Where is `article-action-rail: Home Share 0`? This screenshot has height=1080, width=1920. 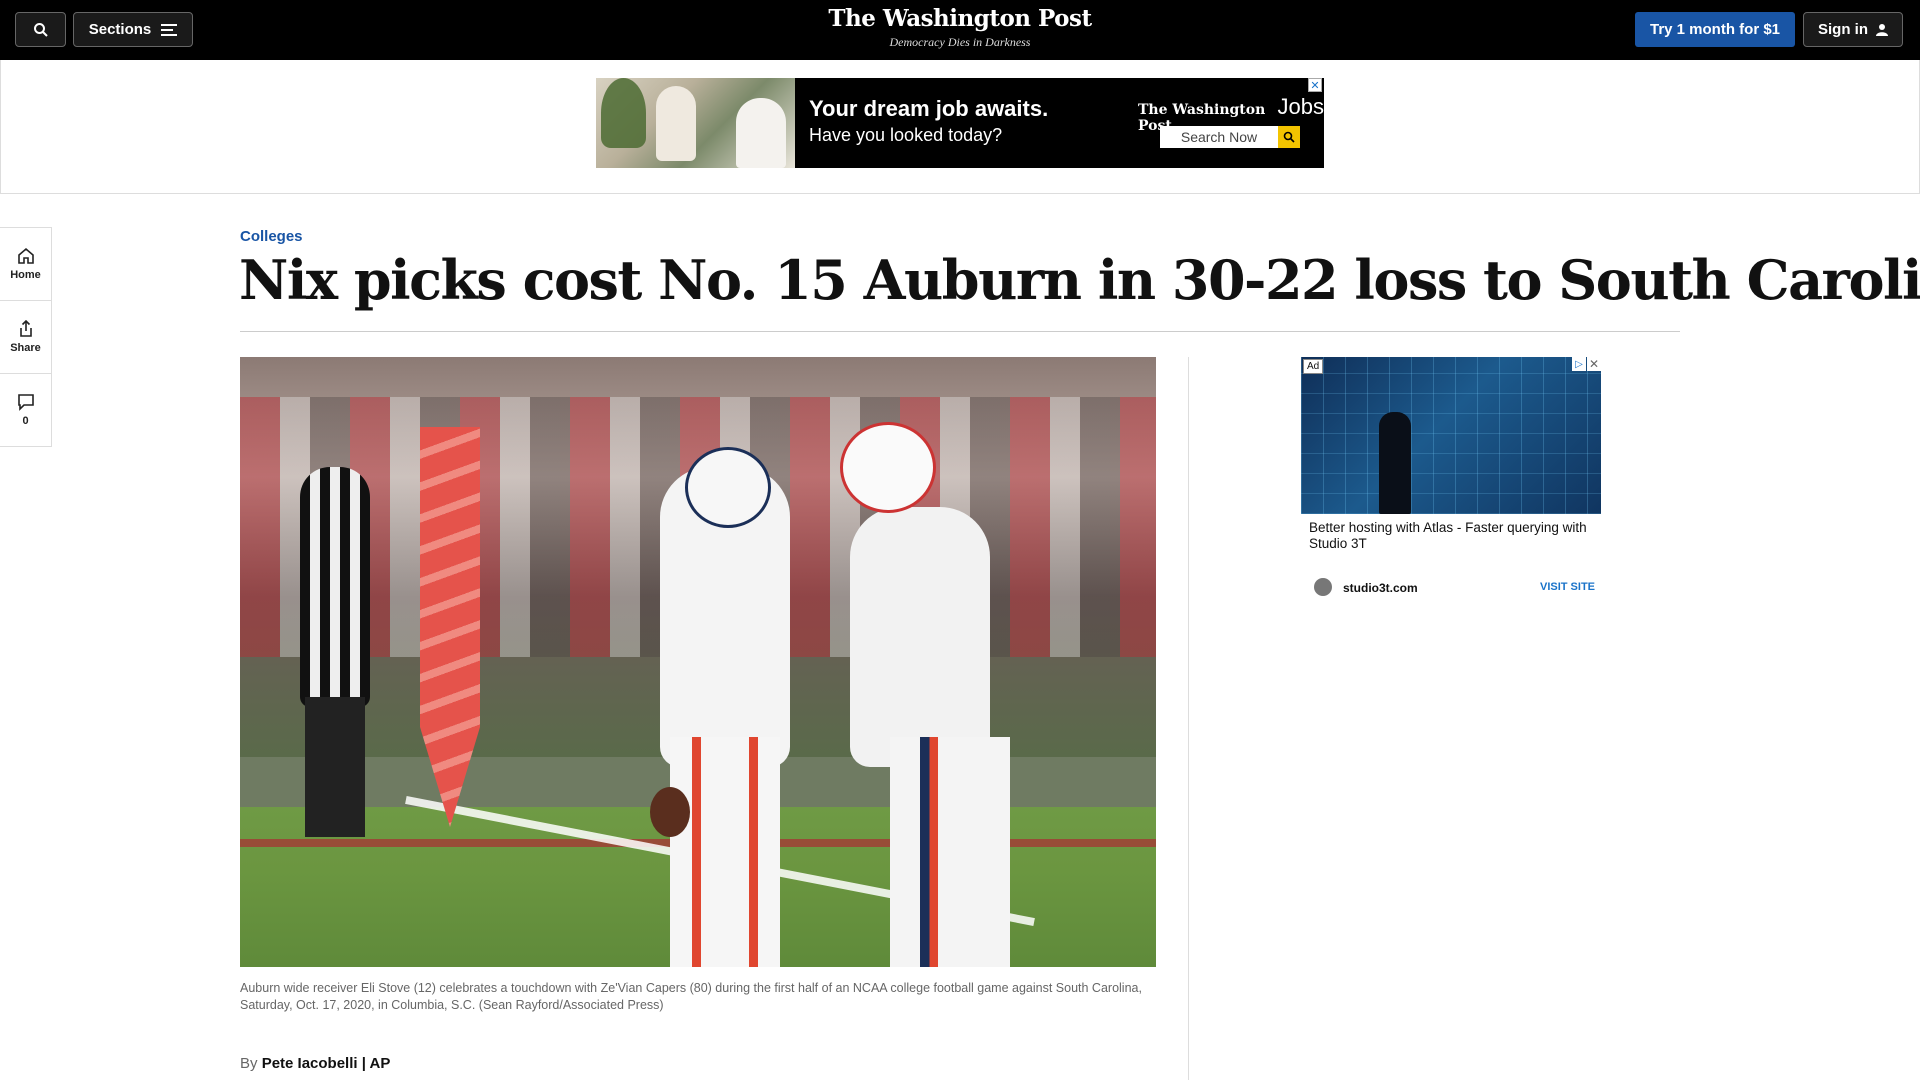 article-action-rail: Home Share 0 is located at coordinates (26, 337).